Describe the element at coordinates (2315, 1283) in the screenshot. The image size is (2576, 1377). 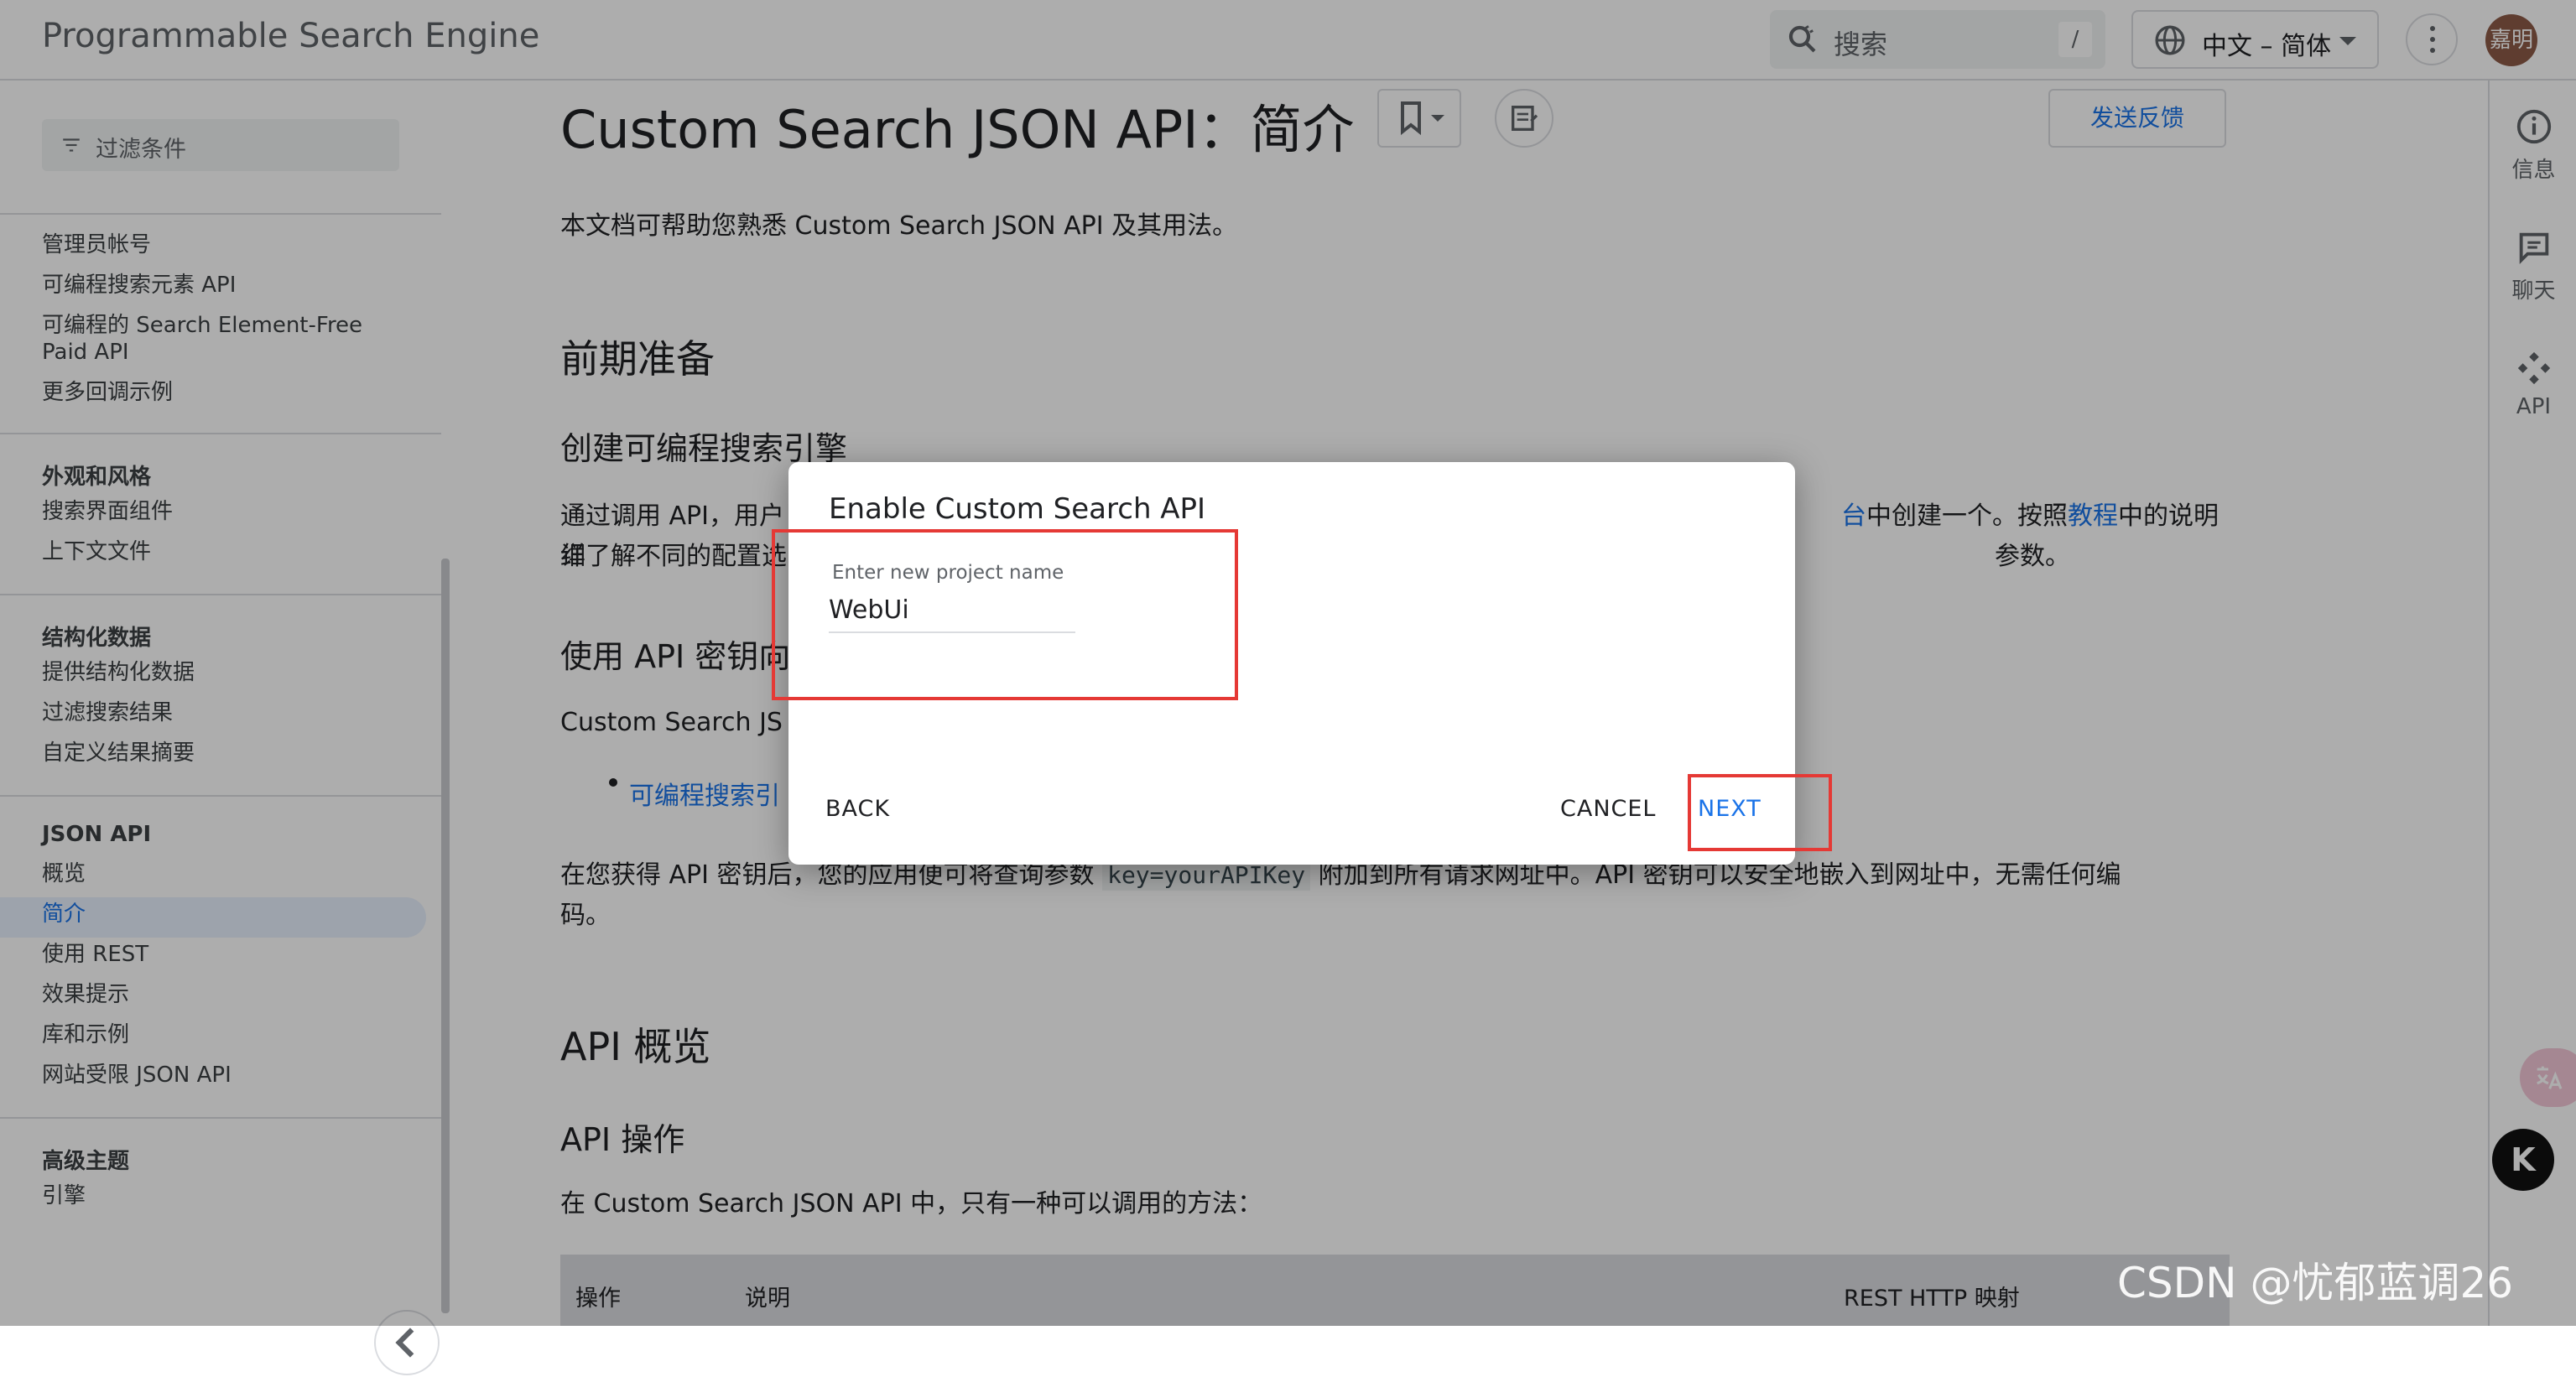
I see `watermark-text: CSDN @忧郁蓝调26` at that location.